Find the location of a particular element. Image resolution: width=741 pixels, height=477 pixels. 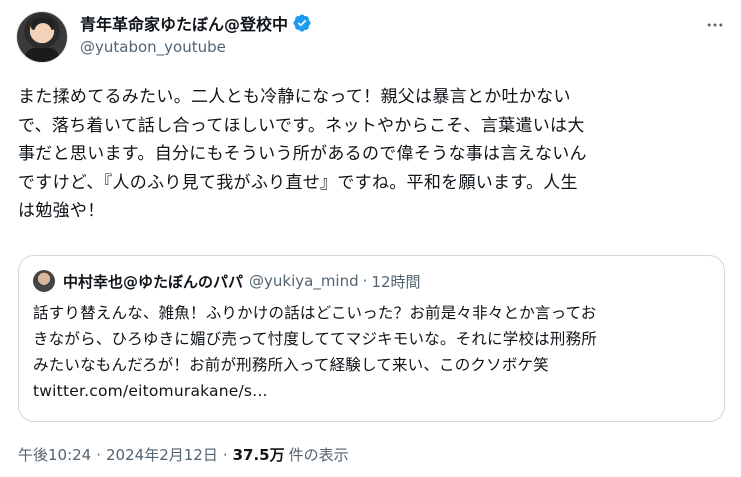

views-count: 37.5万 is located at coordinates (258, 455).